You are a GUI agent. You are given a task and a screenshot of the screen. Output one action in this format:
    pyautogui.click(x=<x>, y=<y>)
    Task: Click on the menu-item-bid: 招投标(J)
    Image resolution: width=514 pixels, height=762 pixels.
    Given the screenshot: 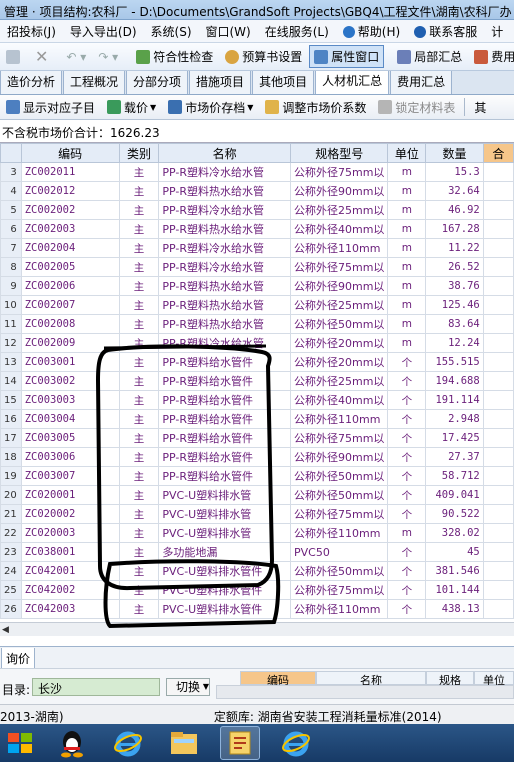 What is the action you would take?
    pyautogui.click(x=31, y=31)
    